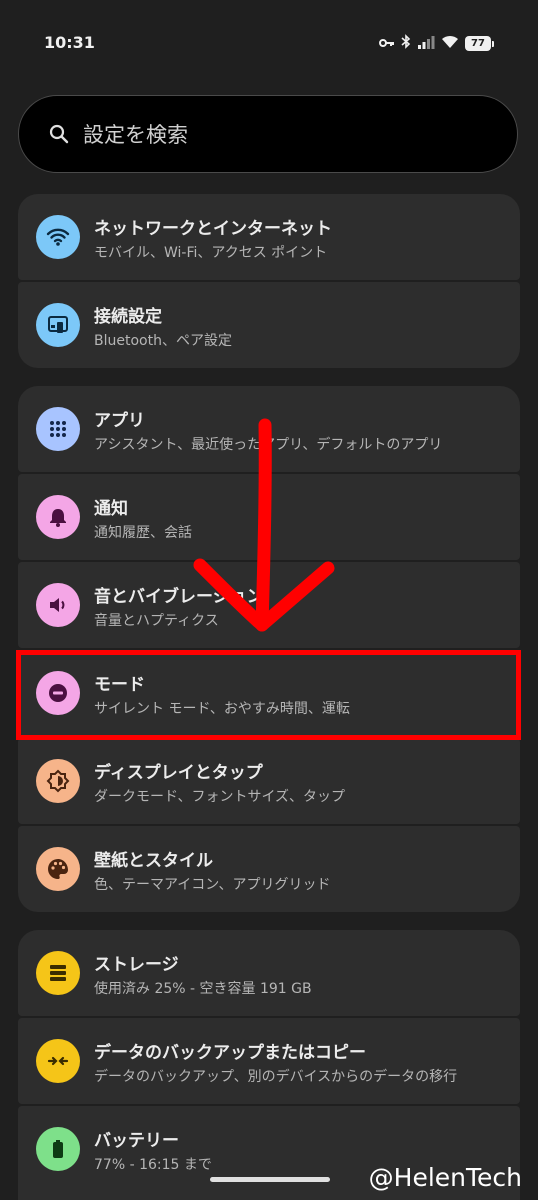 The image size is (538, 1200). I want to click on settings-item-title: ディスプレイとタップ, so click(178, 773).